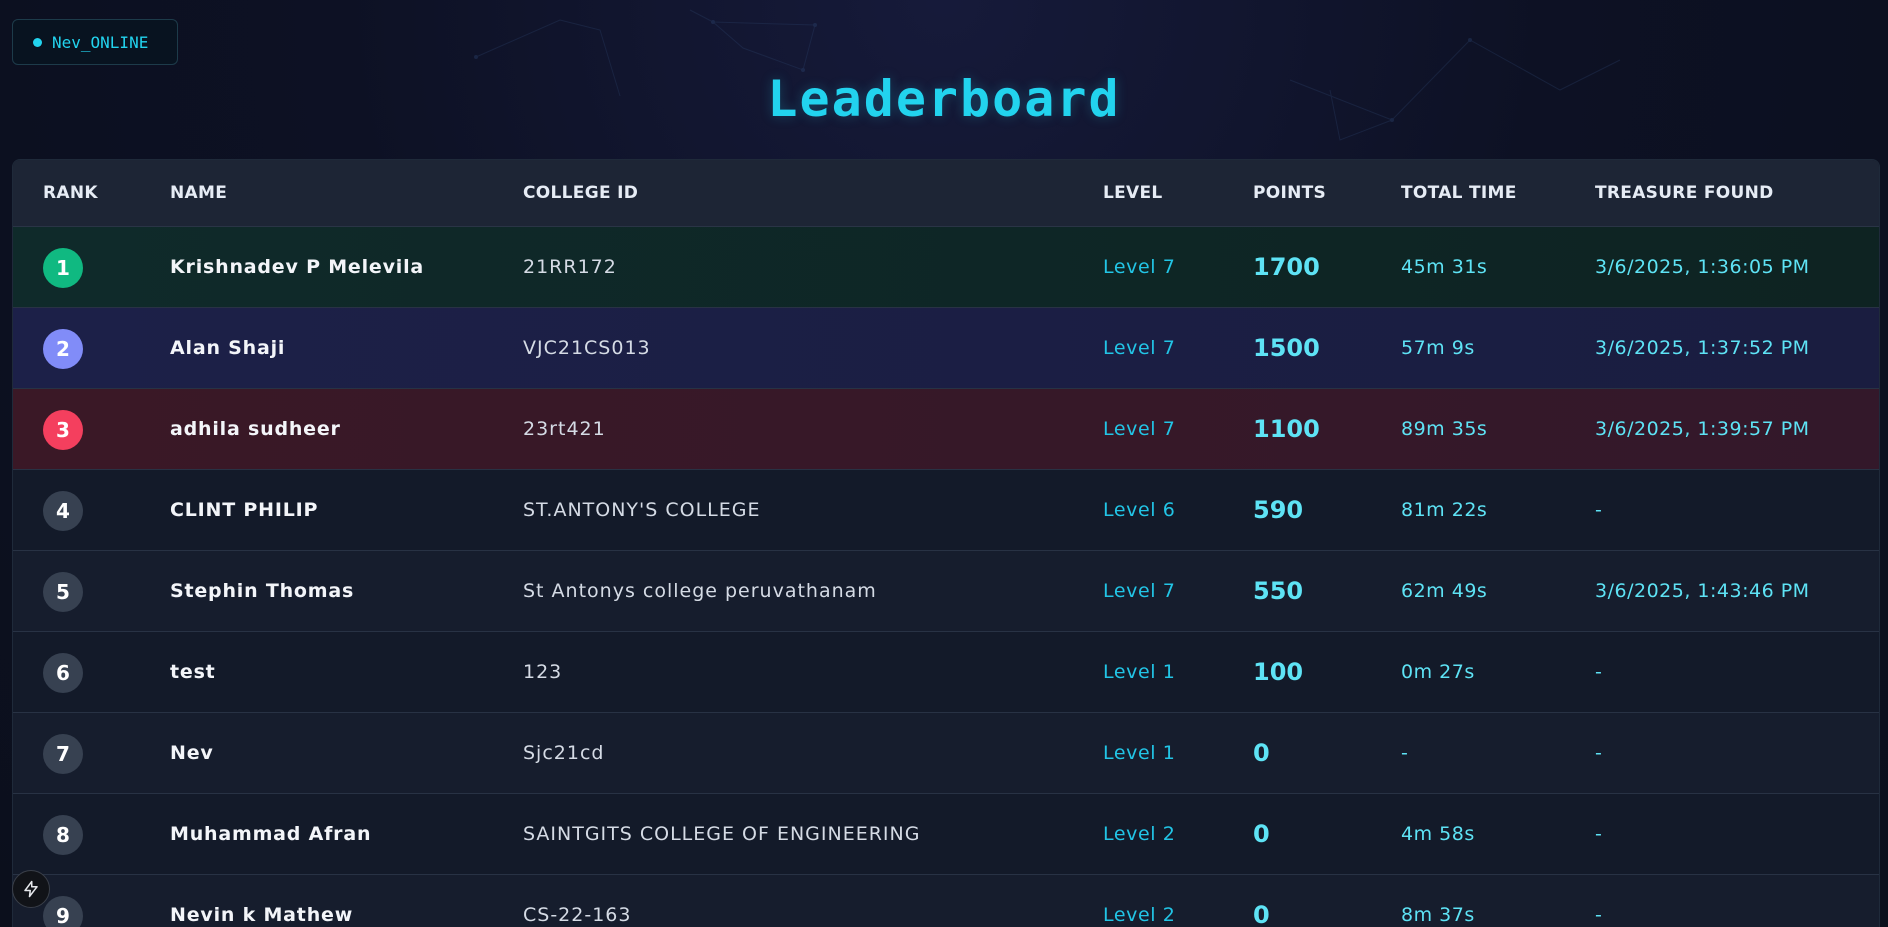 The image size is (1888, 927). Describe the element at coordinates (192, 753) in the screenshot. I see `player-name: Nev` at that location.